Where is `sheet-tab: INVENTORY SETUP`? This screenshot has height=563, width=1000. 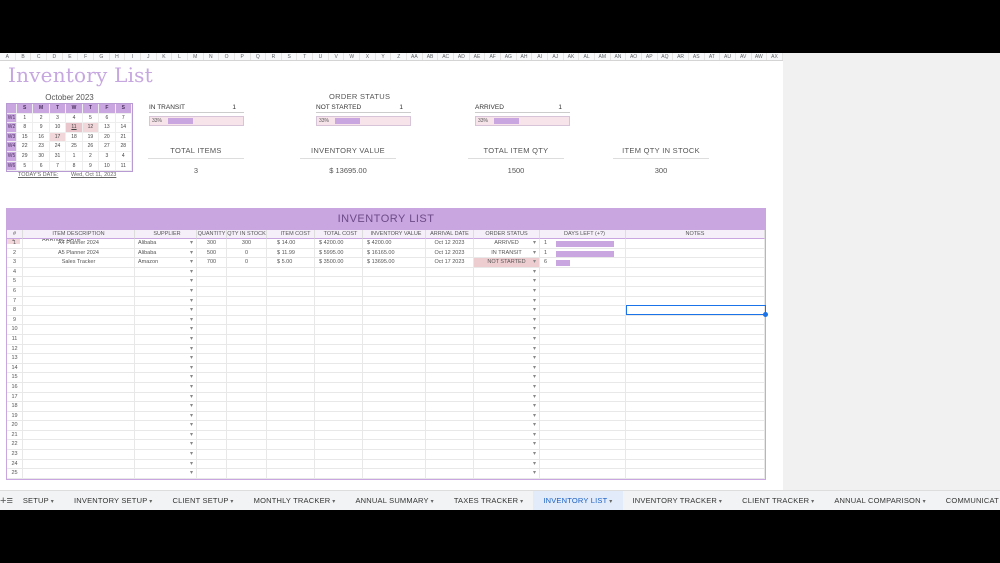 sheet-tab: INVENTORY SETUP is located at coordinates (113, 501).